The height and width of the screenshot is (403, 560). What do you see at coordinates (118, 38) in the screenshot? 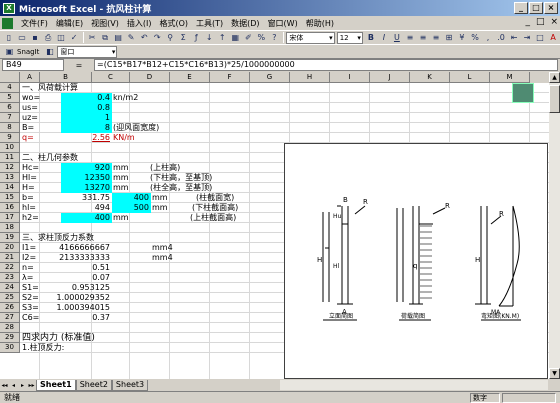
I see `paste-icon: ▤` at bounding box center [118, 38].